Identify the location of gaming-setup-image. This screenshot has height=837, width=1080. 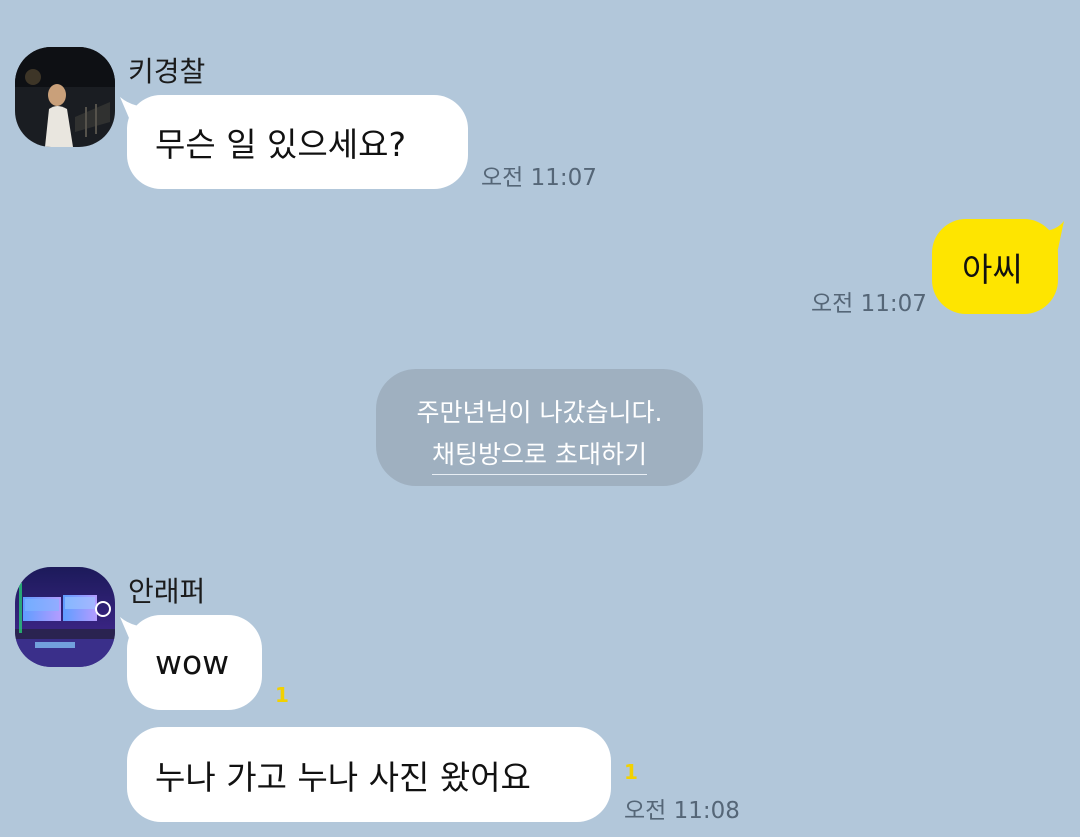
(65, 617).